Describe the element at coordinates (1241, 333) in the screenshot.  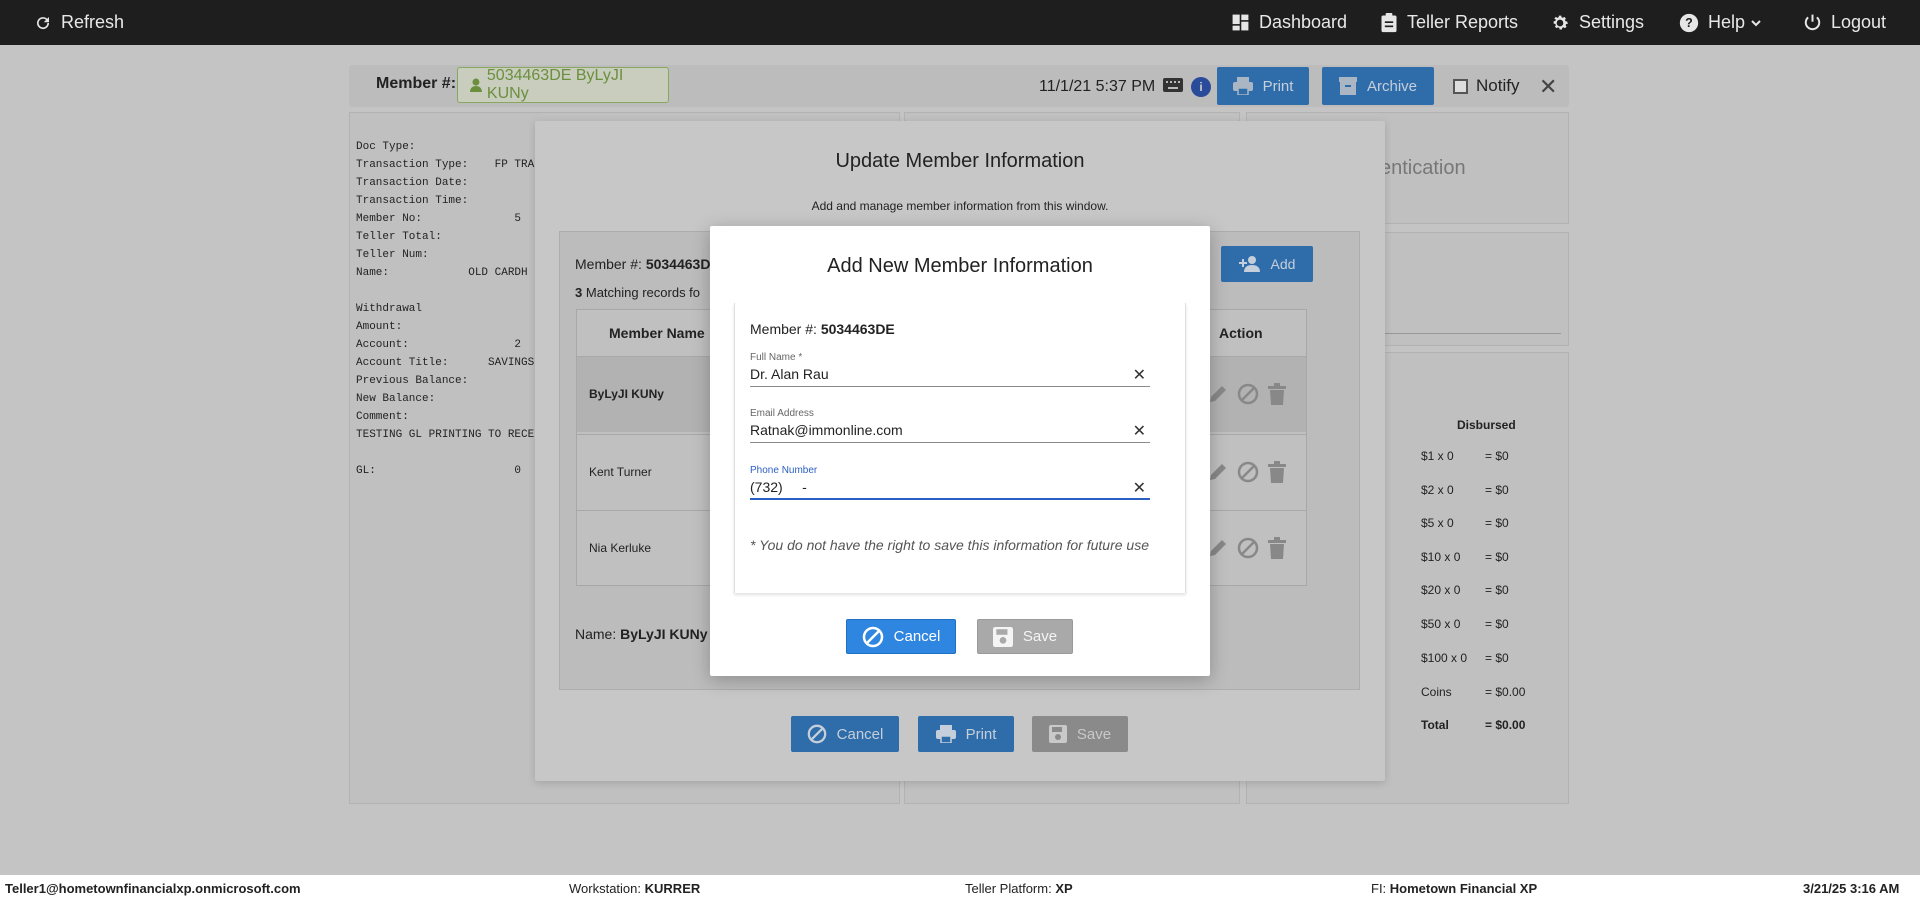
I see `column-header-action: Action` at that location.